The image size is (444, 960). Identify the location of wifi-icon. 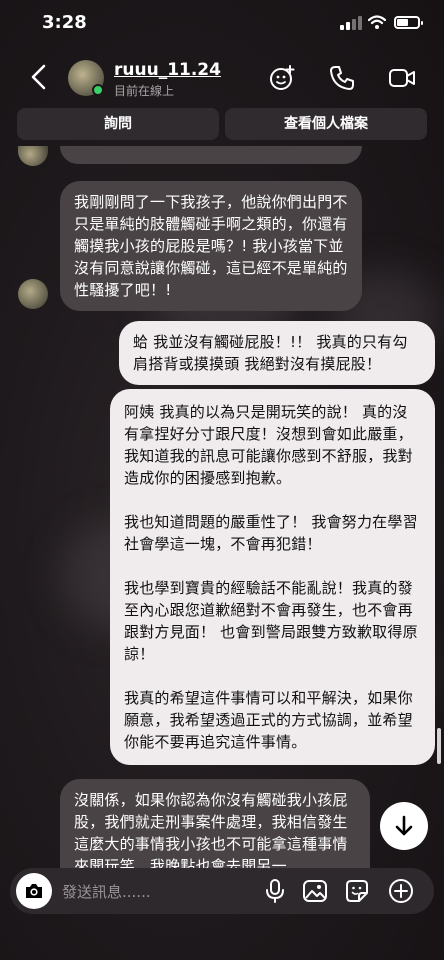
(377, 22).